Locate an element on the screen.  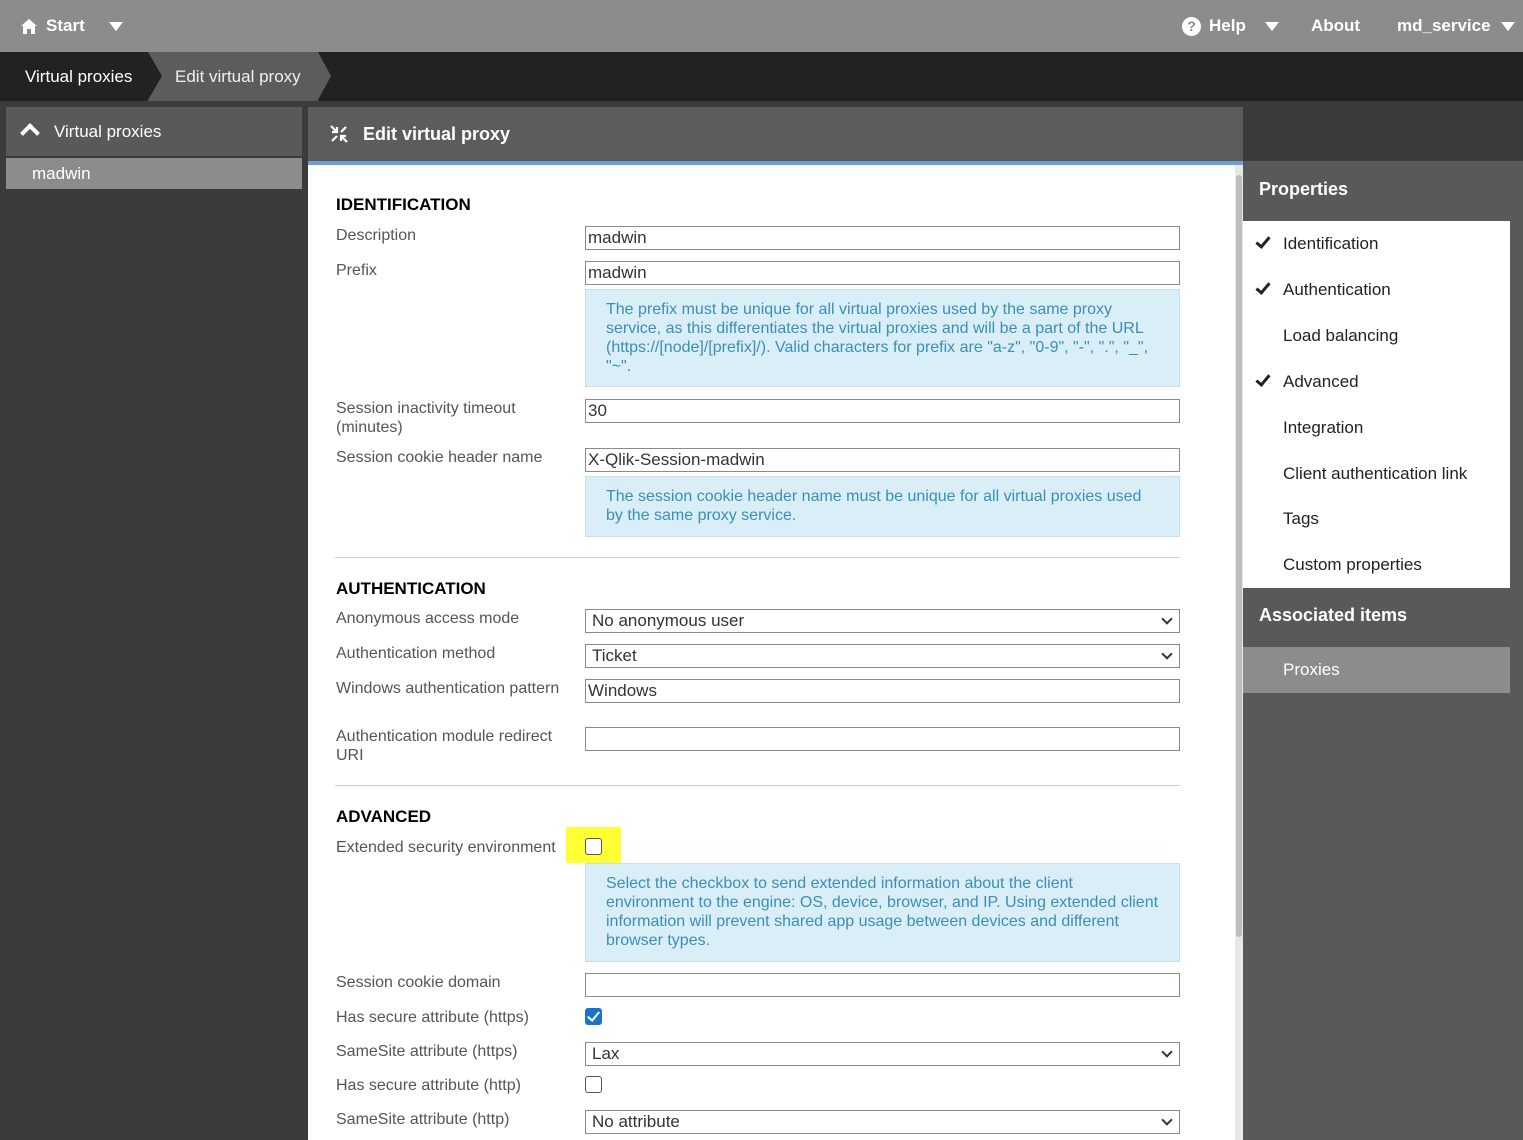
user-menu: md_service is located at coordinates (1456, 26).